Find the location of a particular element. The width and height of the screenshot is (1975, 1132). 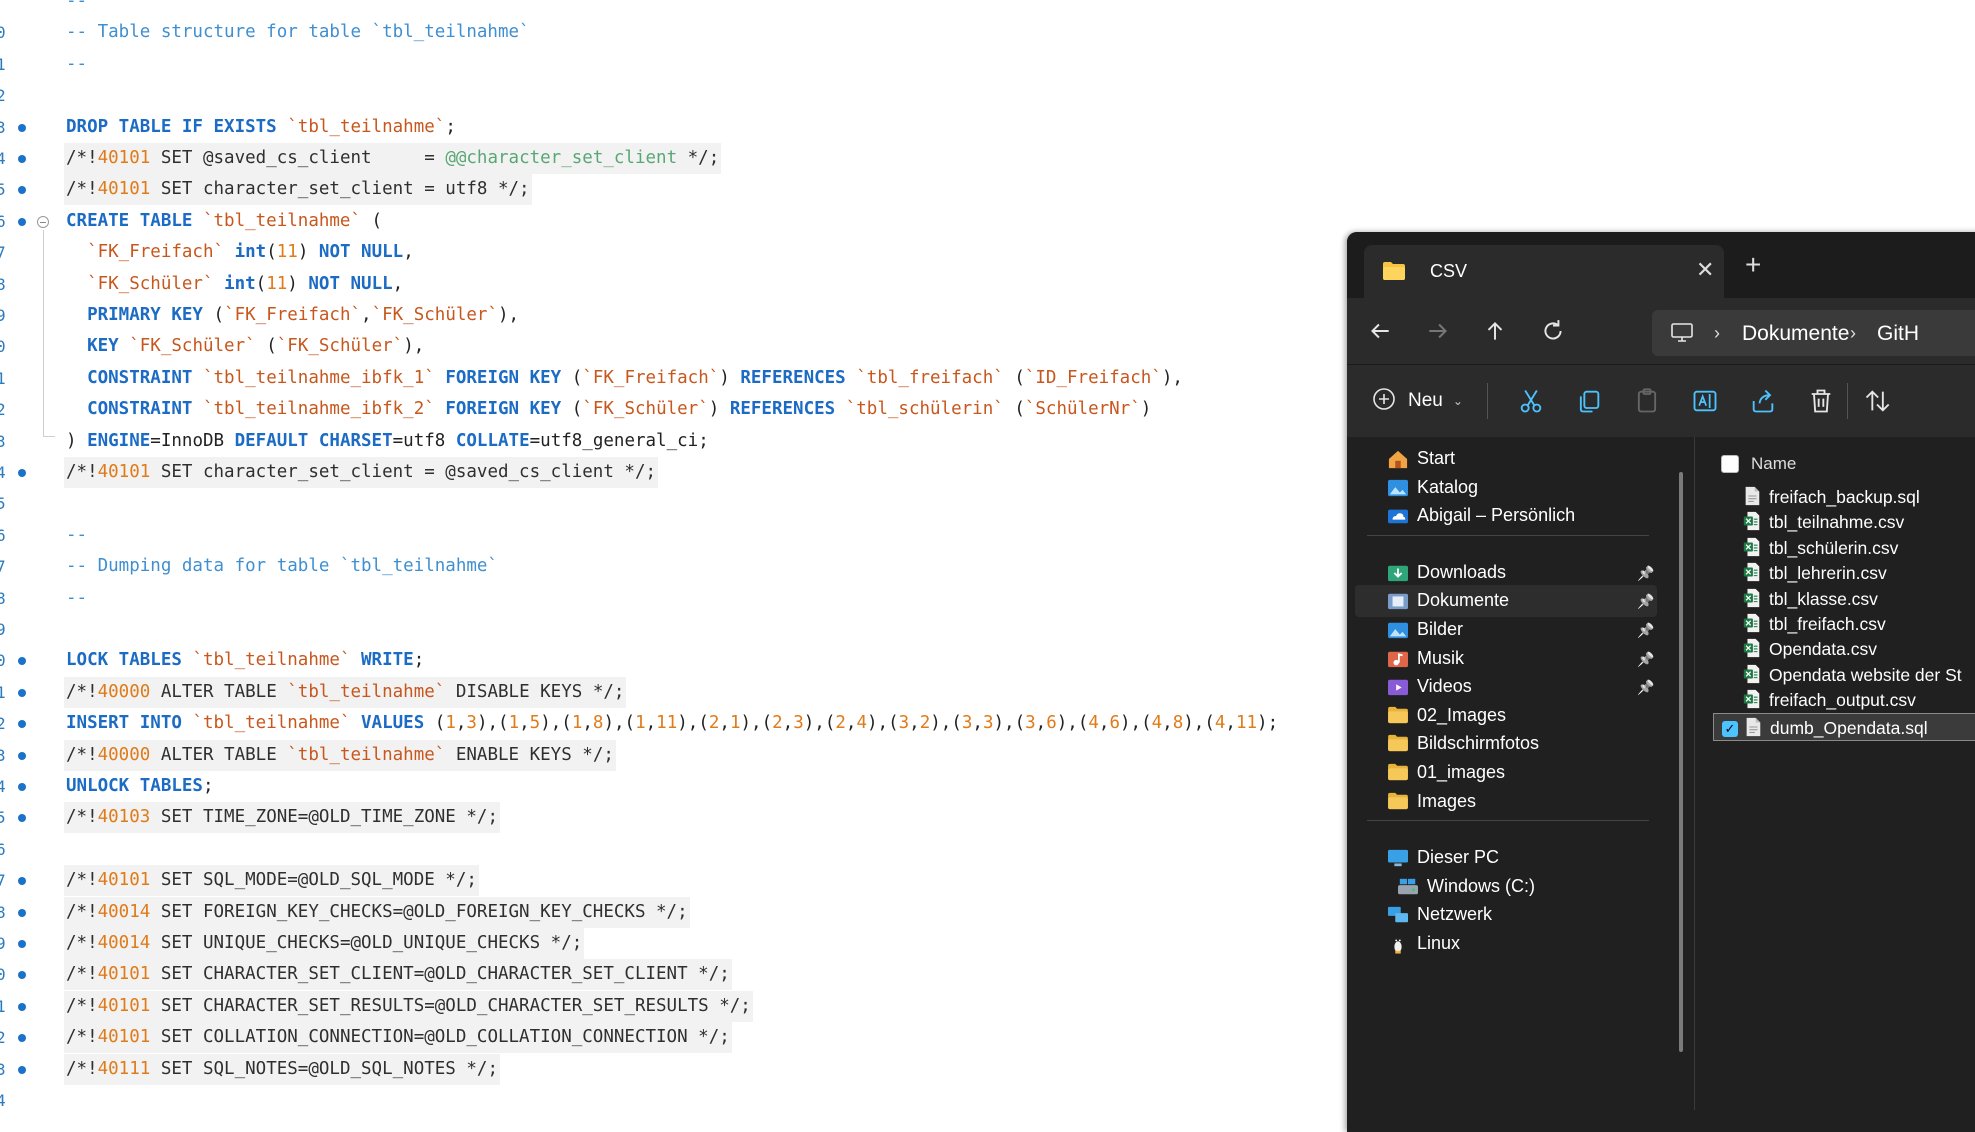

nav-item-start: Start is located at coordinates (1502, 459).